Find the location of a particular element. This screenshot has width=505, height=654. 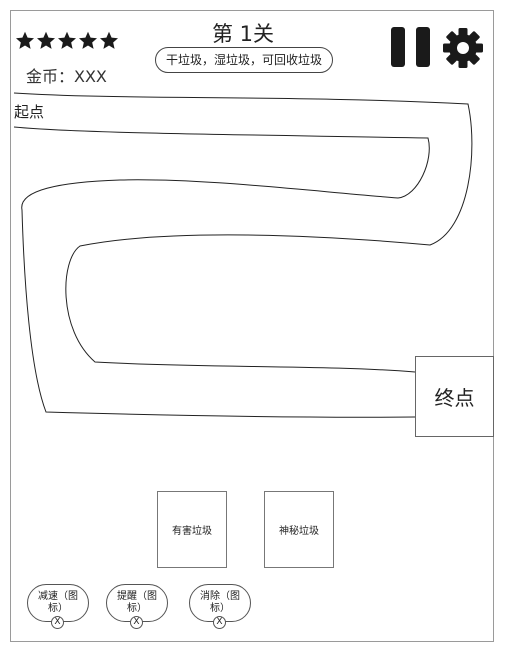

hint-tool-button: 提醒（图标） X is located at coordinates (137, 606).